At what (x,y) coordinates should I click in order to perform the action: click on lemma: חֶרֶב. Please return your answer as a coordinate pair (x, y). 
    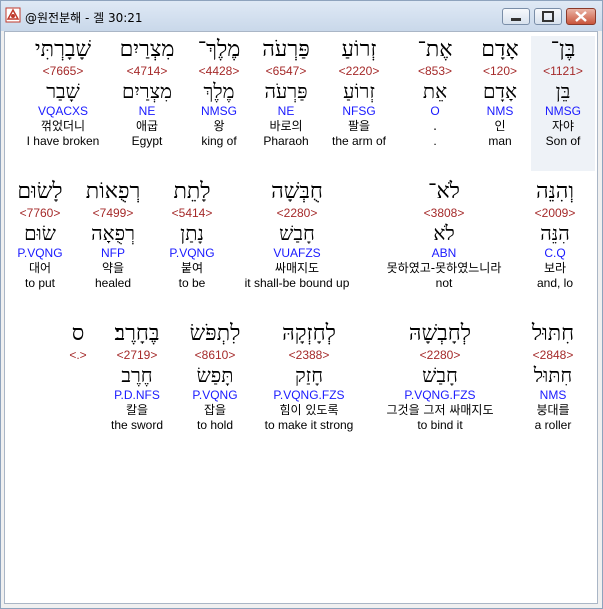
    Looking at the image, I should click on (137, 375).